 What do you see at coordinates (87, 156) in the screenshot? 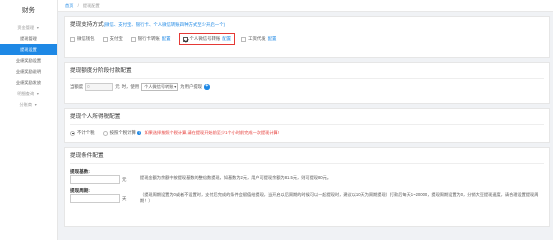
I see `conditions-title: 提现条件配置` at bounding box center [87, 156].